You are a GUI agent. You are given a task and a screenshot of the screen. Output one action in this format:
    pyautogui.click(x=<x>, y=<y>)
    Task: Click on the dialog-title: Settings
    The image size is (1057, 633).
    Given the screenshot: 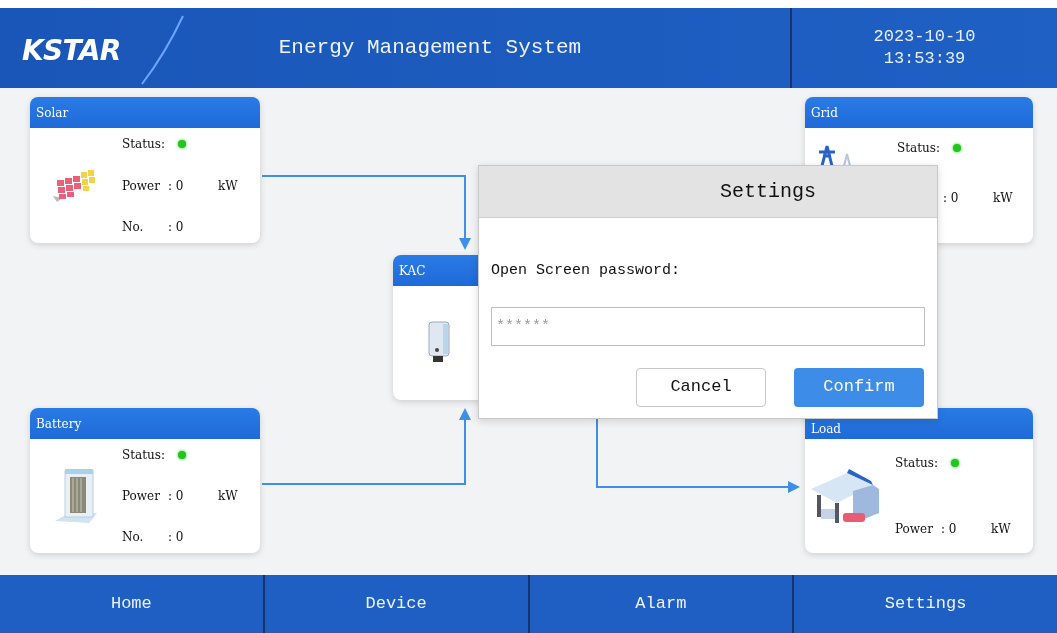 What is the action you would take?
    pyautogui.click(x=767, y=191)
    